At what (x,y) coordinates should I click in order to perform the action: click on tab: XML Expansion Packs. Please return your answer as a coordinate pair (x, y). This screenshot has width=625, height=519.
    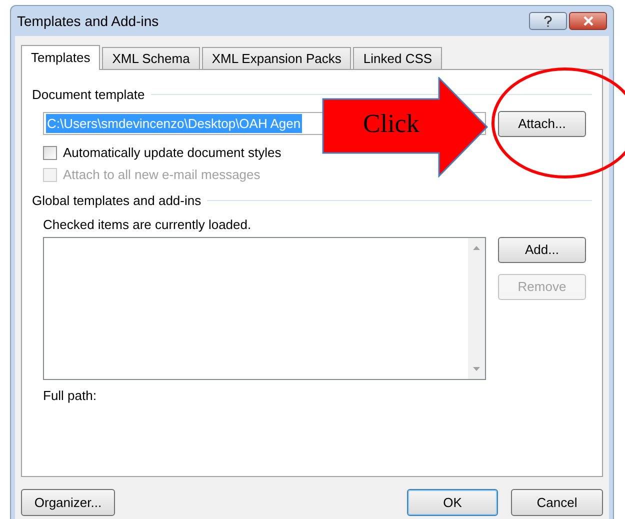
    Looking at the image, I should click on (277, 58).